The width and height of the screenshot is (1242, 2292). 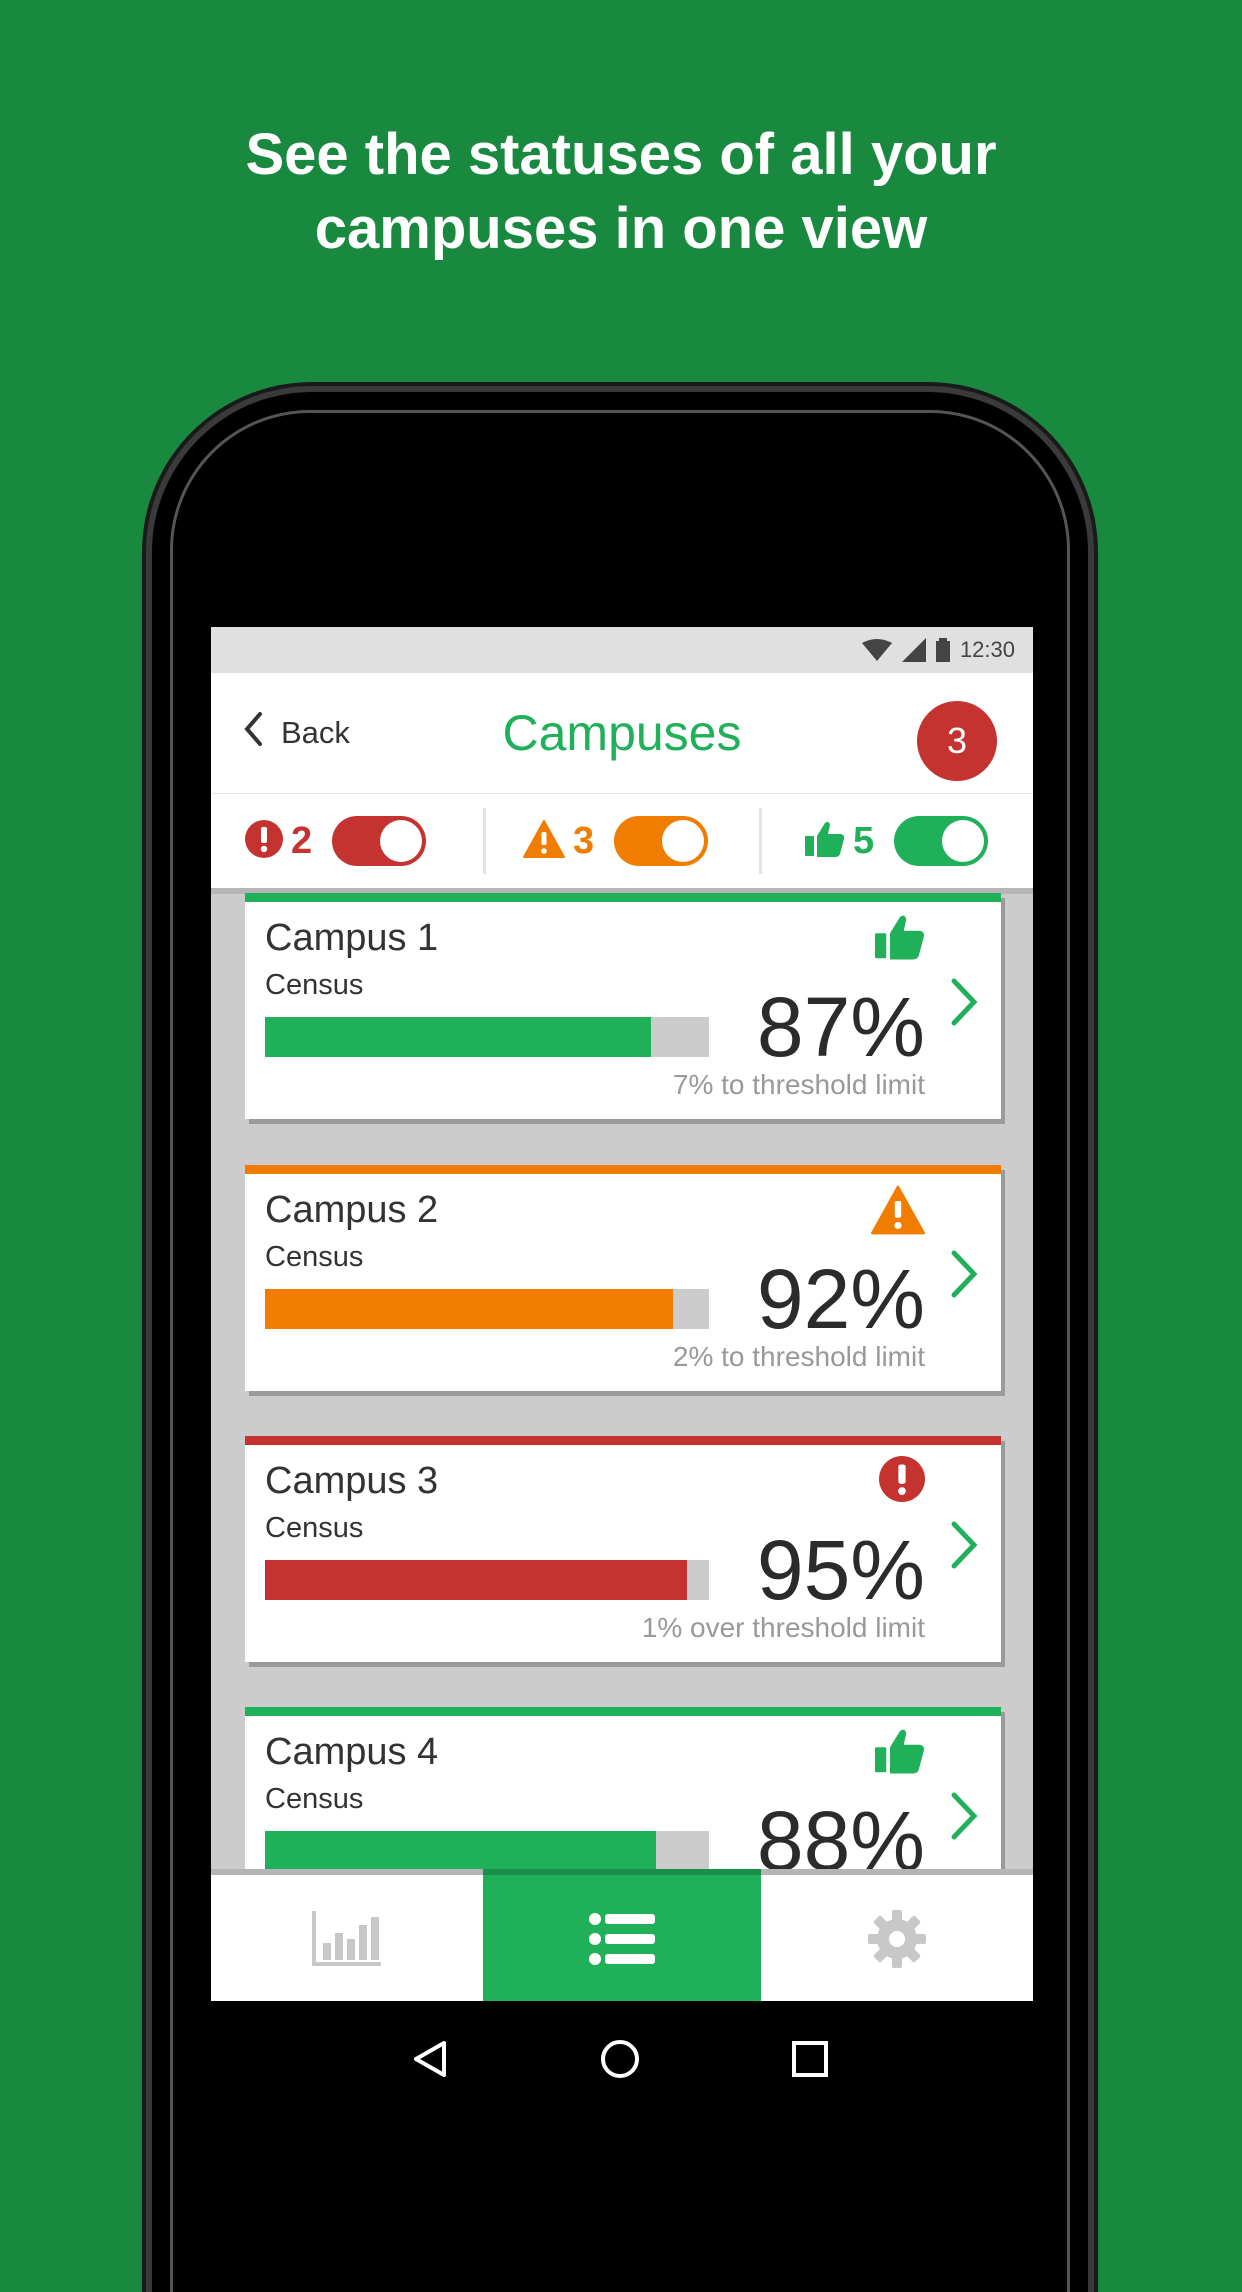 I want to click on campus-name: Campus 2, so click(x=352, y=1210).